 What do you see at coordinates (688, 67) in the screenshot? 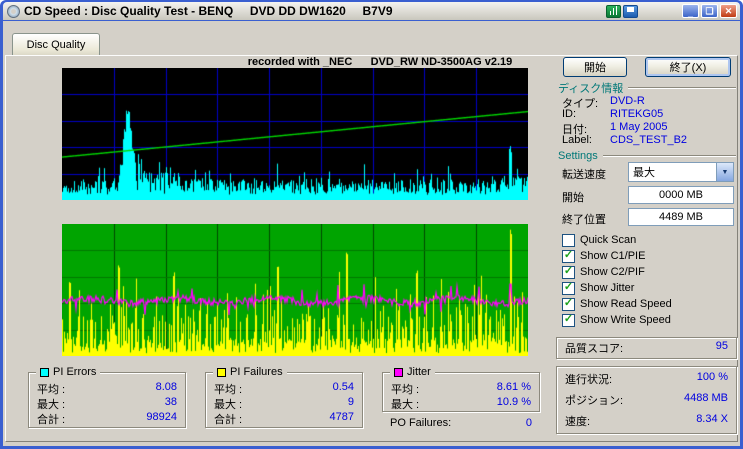
I see `exit-button: 終了(X)` at bounding box center [688, 67].